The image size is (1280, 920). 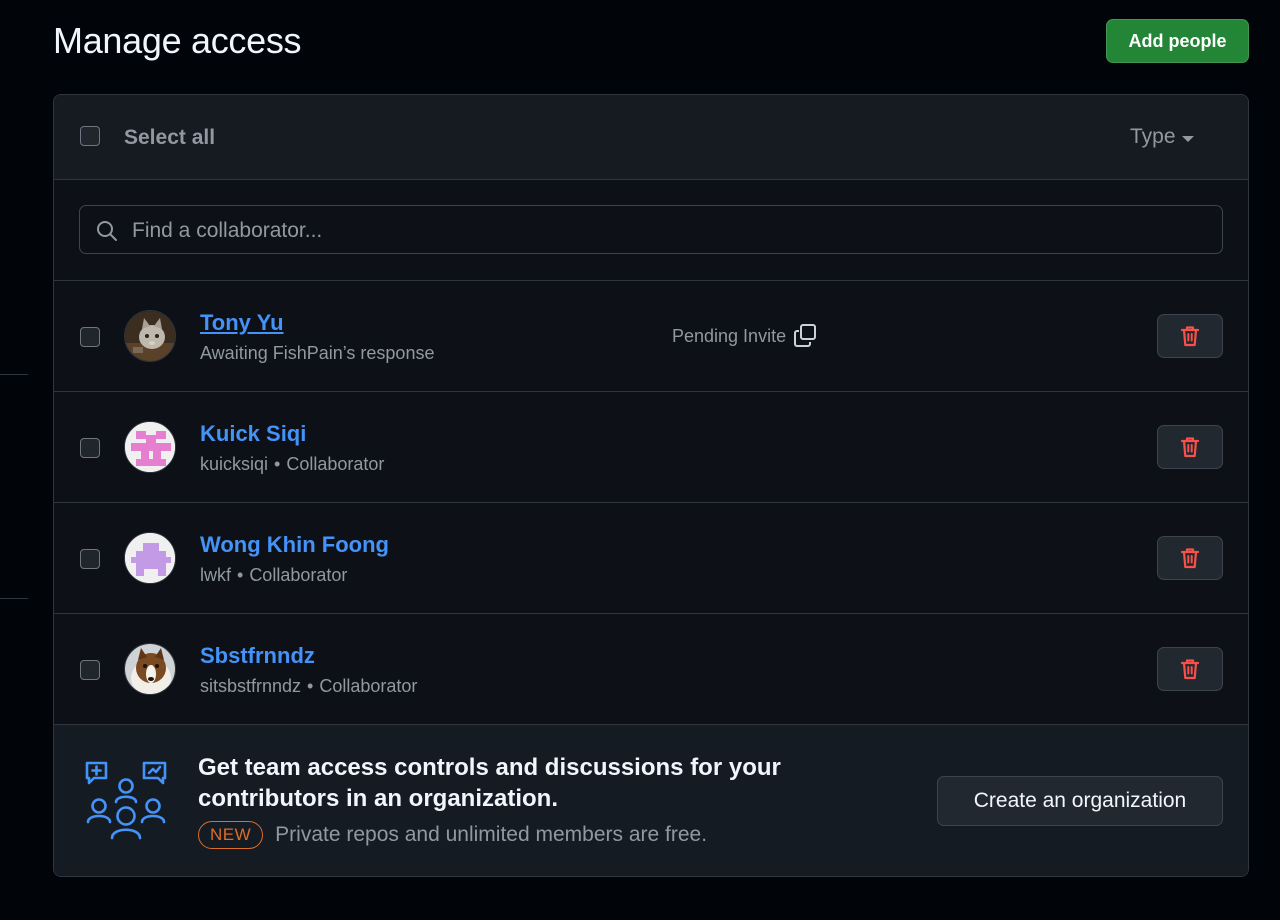 I want to click on select-all-checkbox, so click(x=90, y=136).